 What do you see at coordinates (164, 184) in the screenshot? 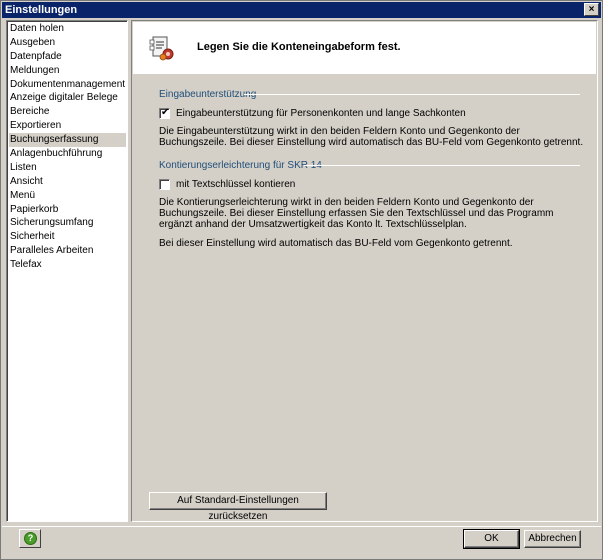
I see `textschluessel-checkbox` at bounding box center [164, 184].